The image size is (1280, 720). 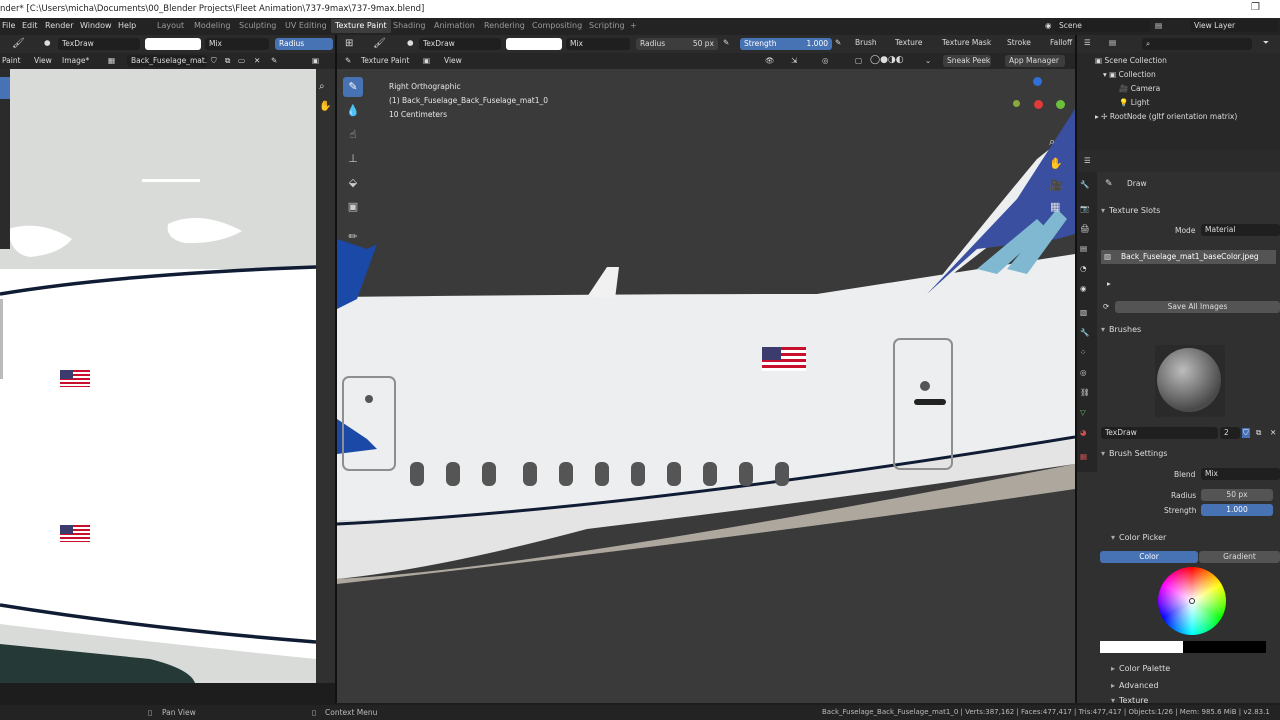 I want to click on brush-datablock-field: TexDraw, so click(x=1159, y=433).